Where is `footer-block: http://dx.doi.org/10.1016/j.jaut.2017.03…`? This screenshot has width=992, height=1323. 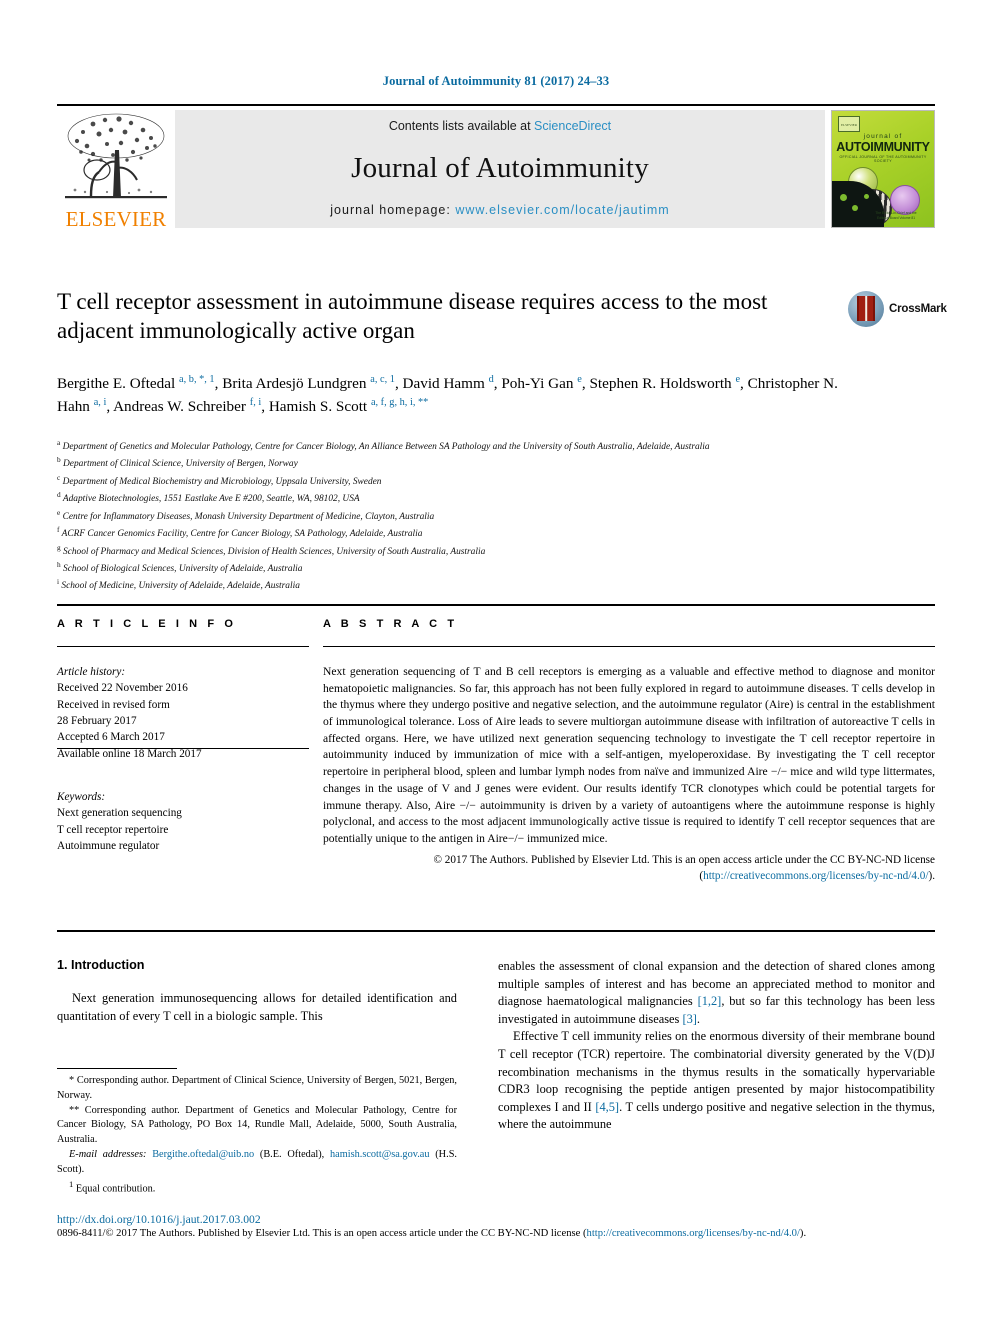 footer-block: http://dx.doi.org/10.1016/j.jaut.2017.03… is located at coordinates (497, 1226).